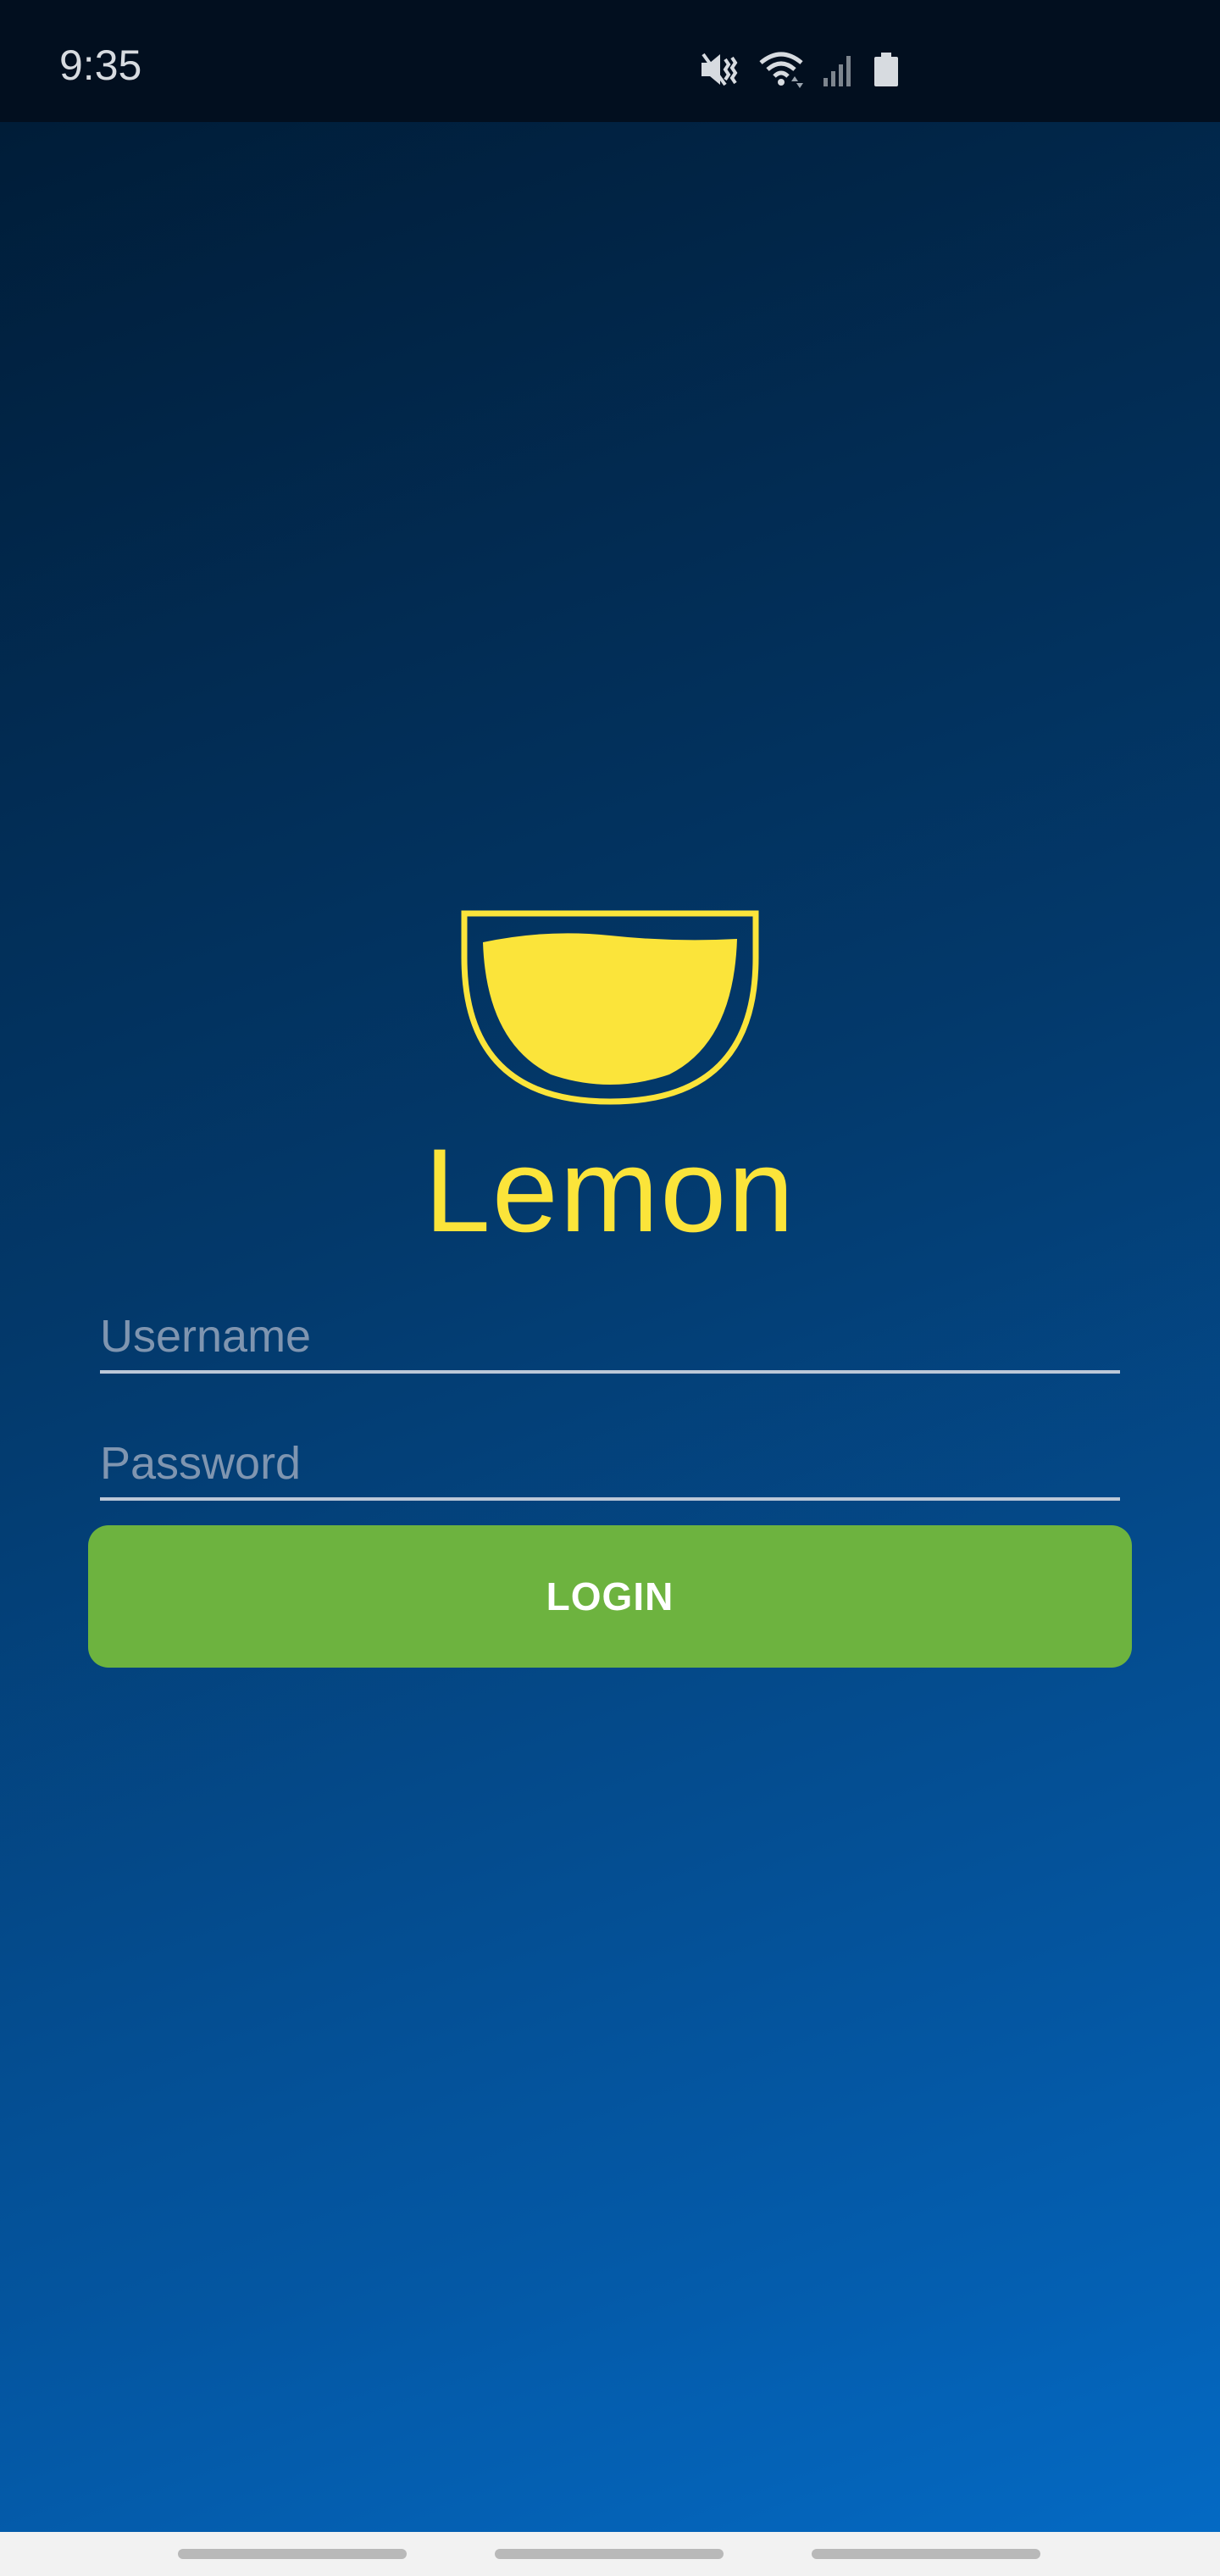 This screenshot has height=2576, width=1220. Describe the element at coordinates (839, 71) in the screenshot. I see `signal-icon` at that location.